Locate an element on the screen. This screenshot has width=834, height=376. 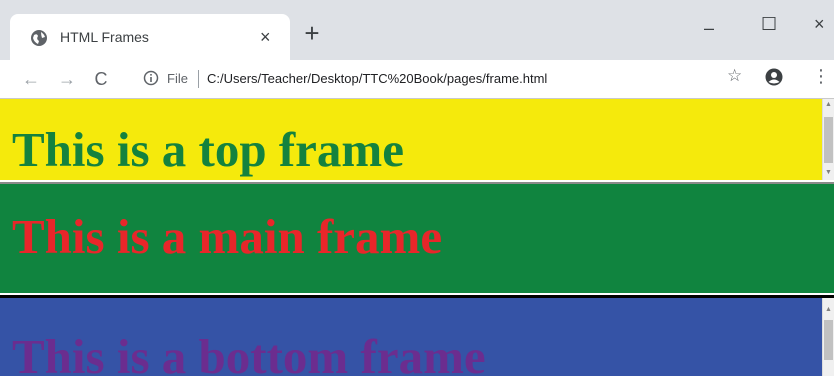
top-frame-scrollbar: ▲ ▼ is located at coordinates (828, 139).